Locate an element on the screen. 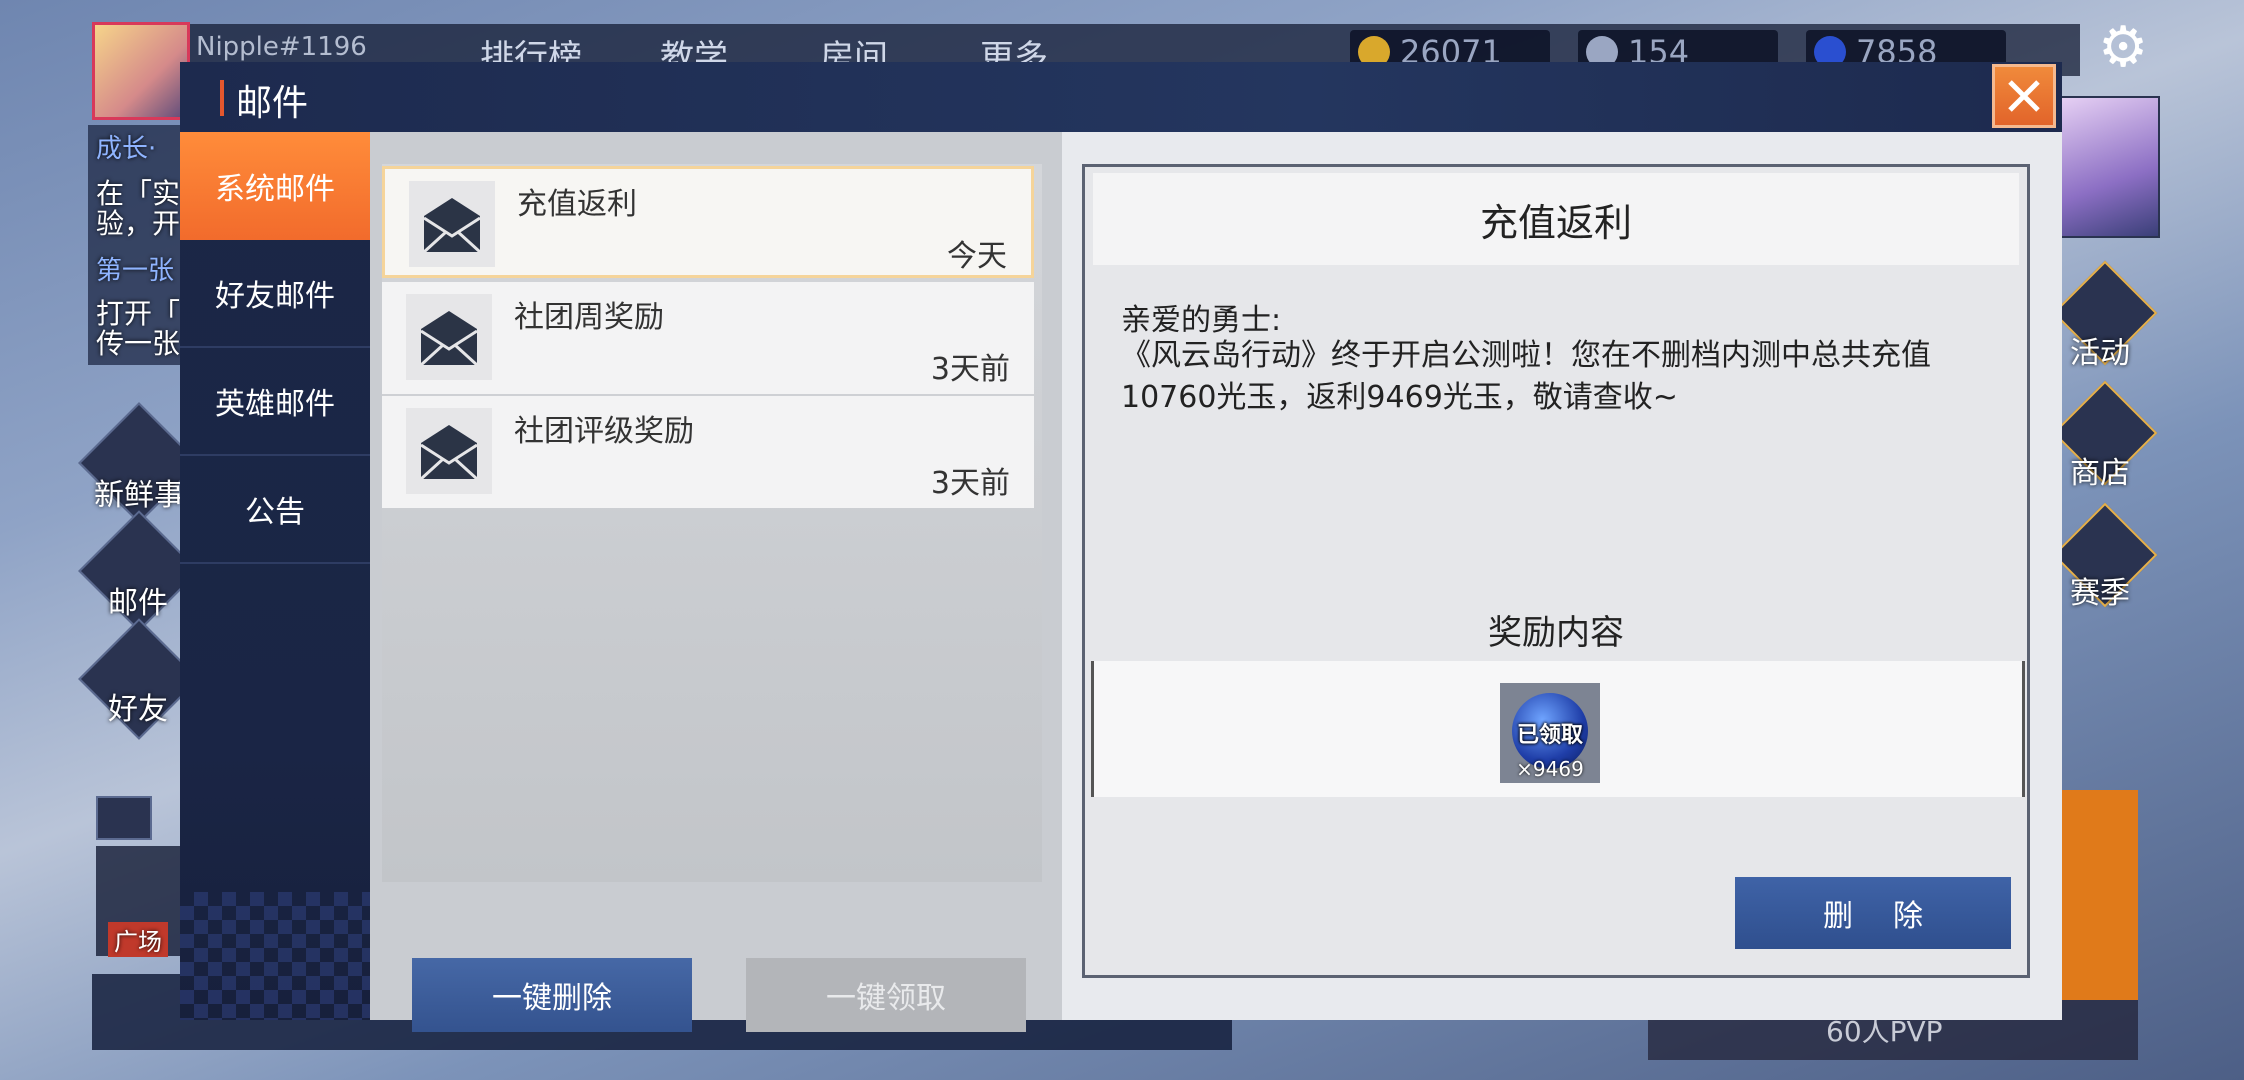 This screenshot has width=2244, height=1080. close-button is located at coordinates (2024, 96).